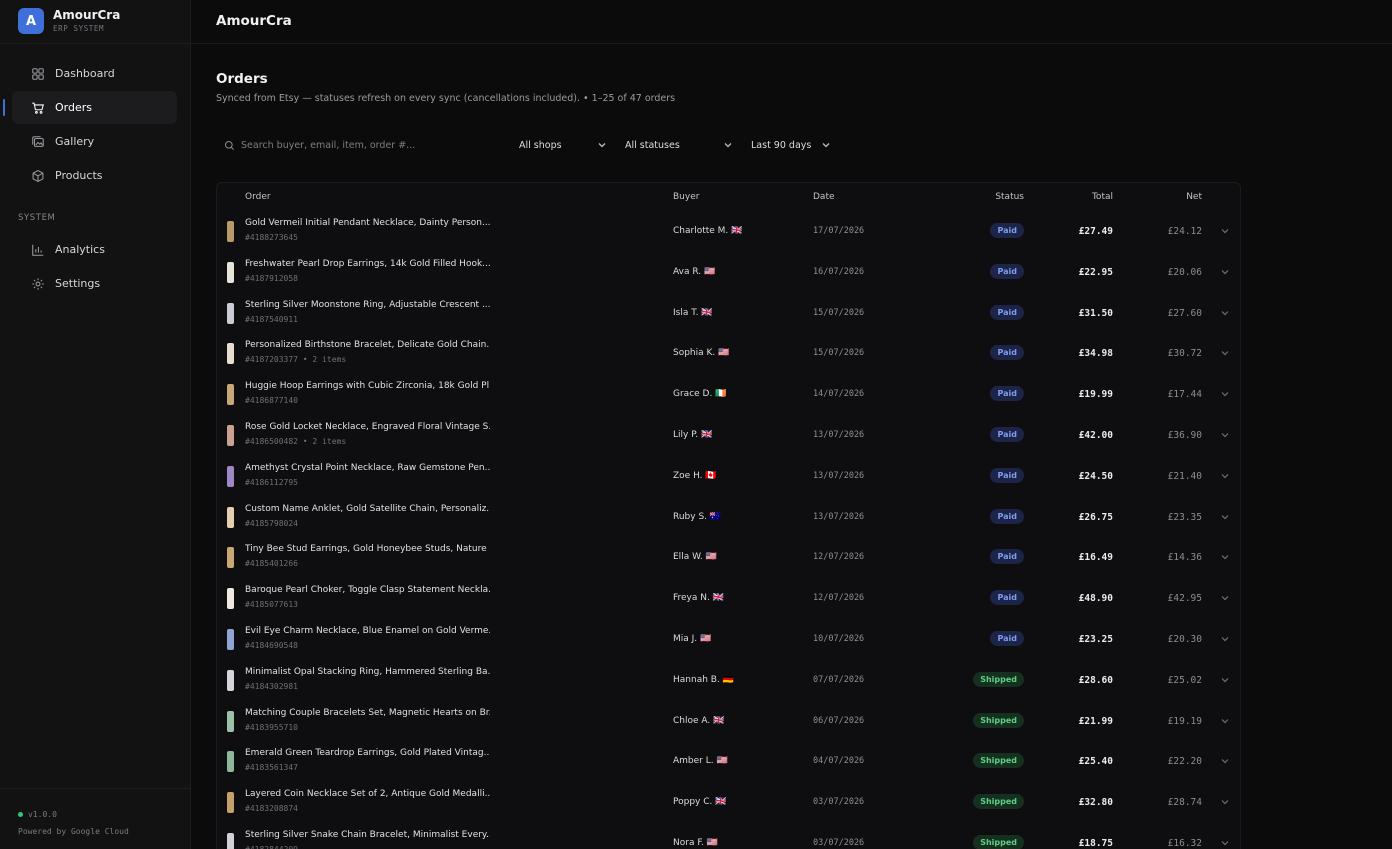 The image size is (1392, 849). What do you see at coordinates (839, 720) in the screenshot?
I see `order-date: 06/07/2026` at bounding box center [839, 720].